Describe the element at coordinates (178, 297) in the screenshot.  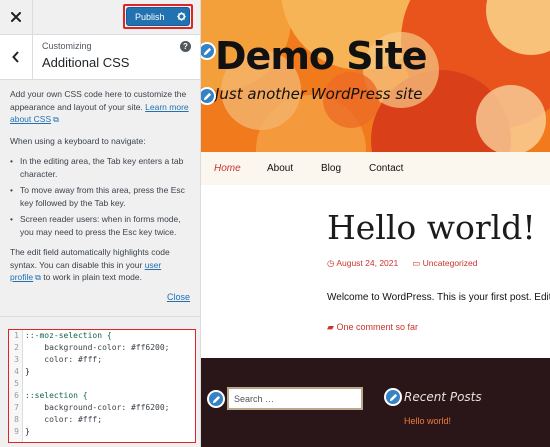
I see `close-description-link: Close` at that location.